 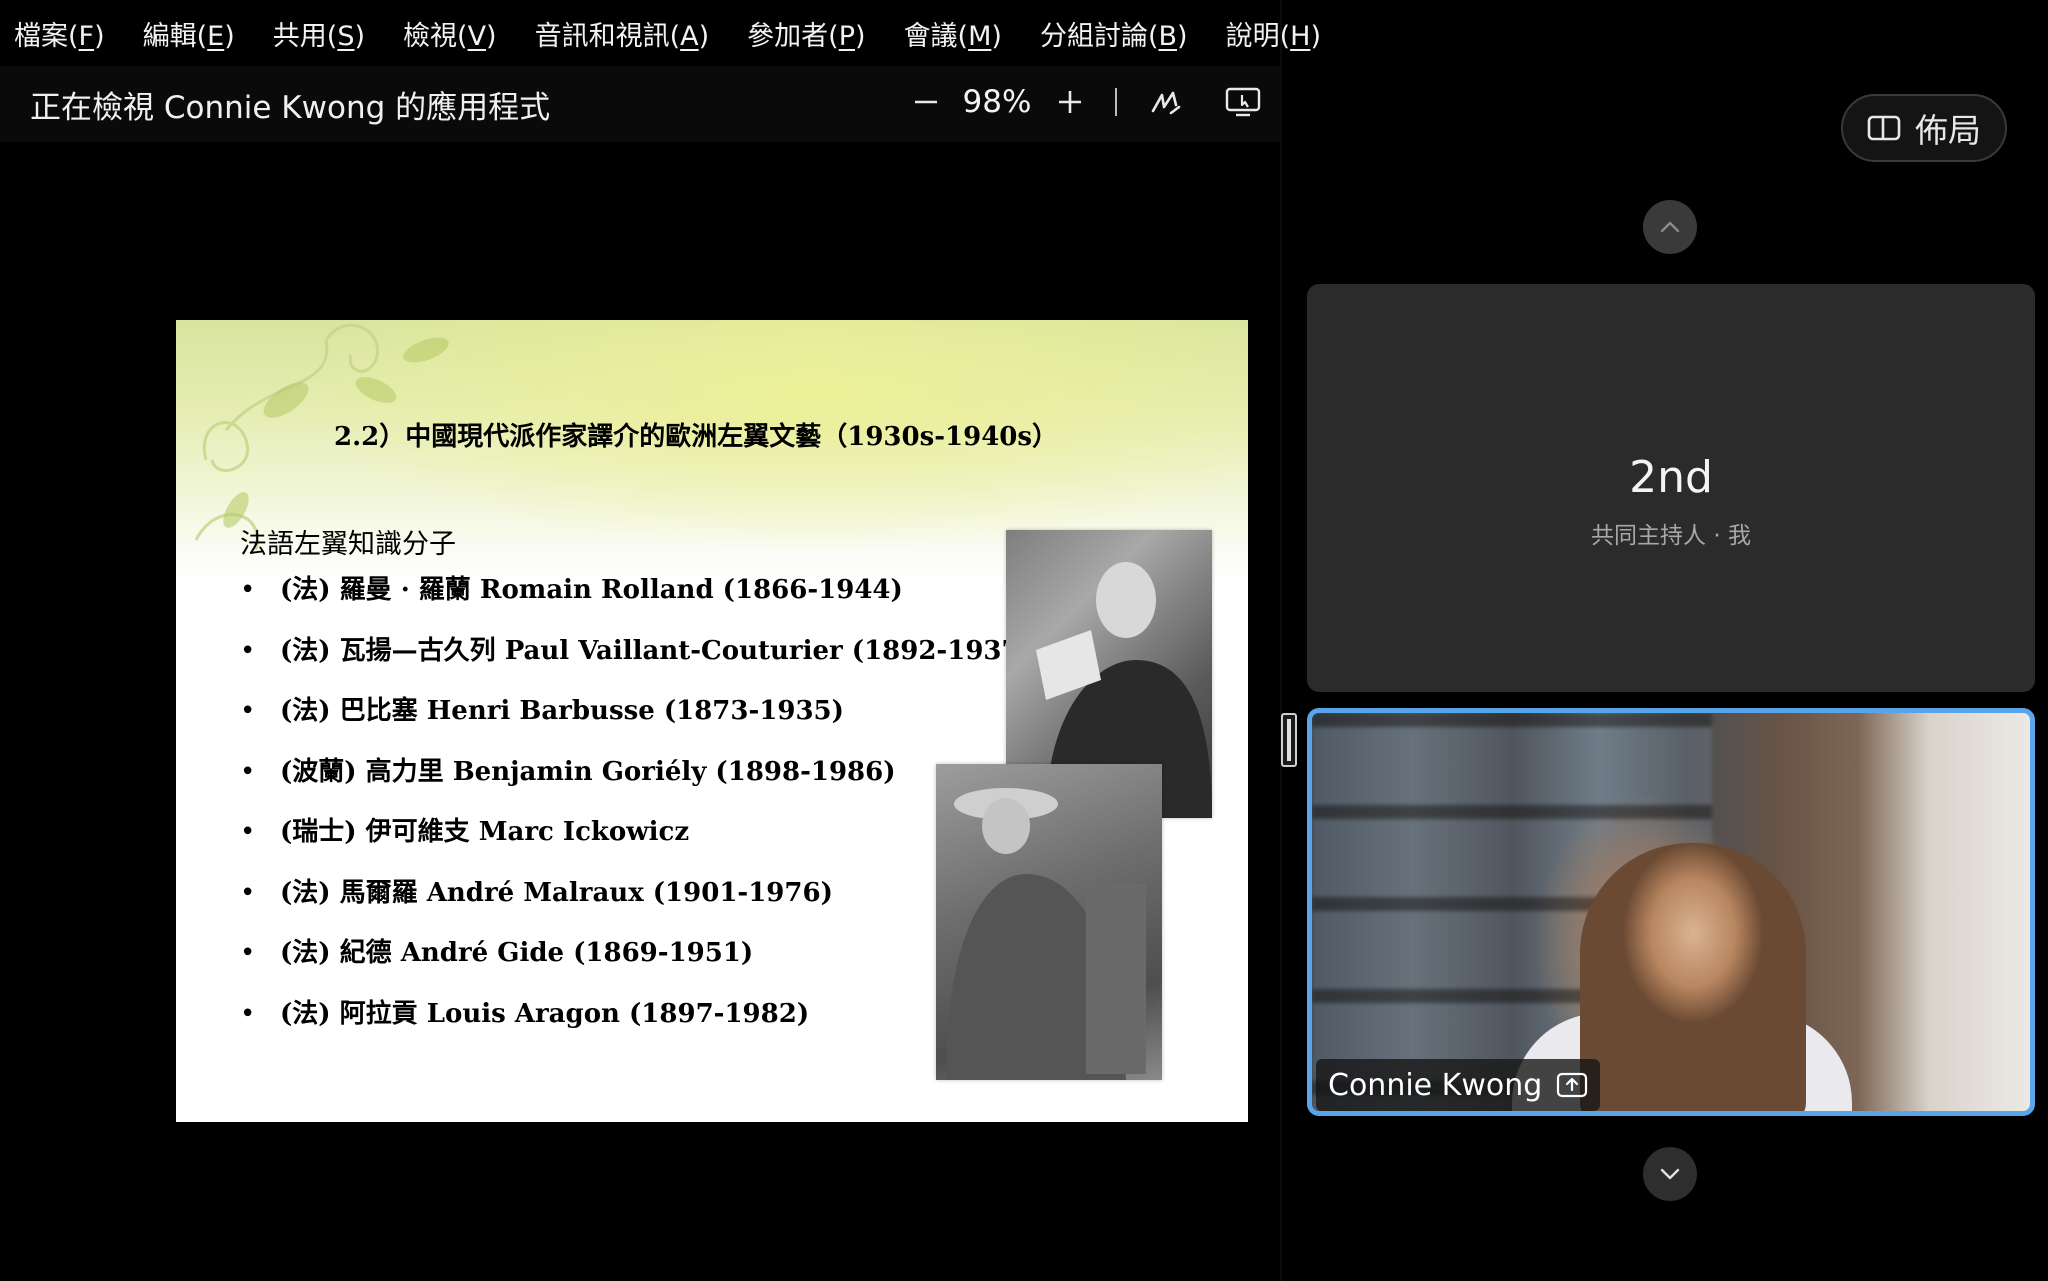 What do you see at coordinates (319, 33) in the screenshot?
I see `menu-share: 共用(S)` at bounding box center [319, 33].